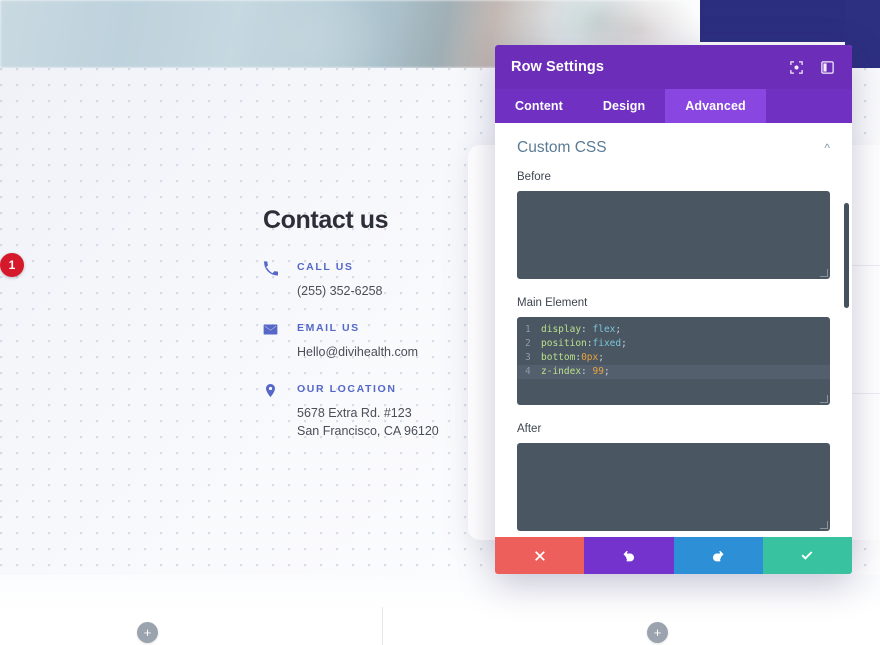 The width and height of the screenshot is (880, 645). Describe the element at coordinates (715, 106) in the screenshot. I see `tab-advanced: Advanced` at that location.